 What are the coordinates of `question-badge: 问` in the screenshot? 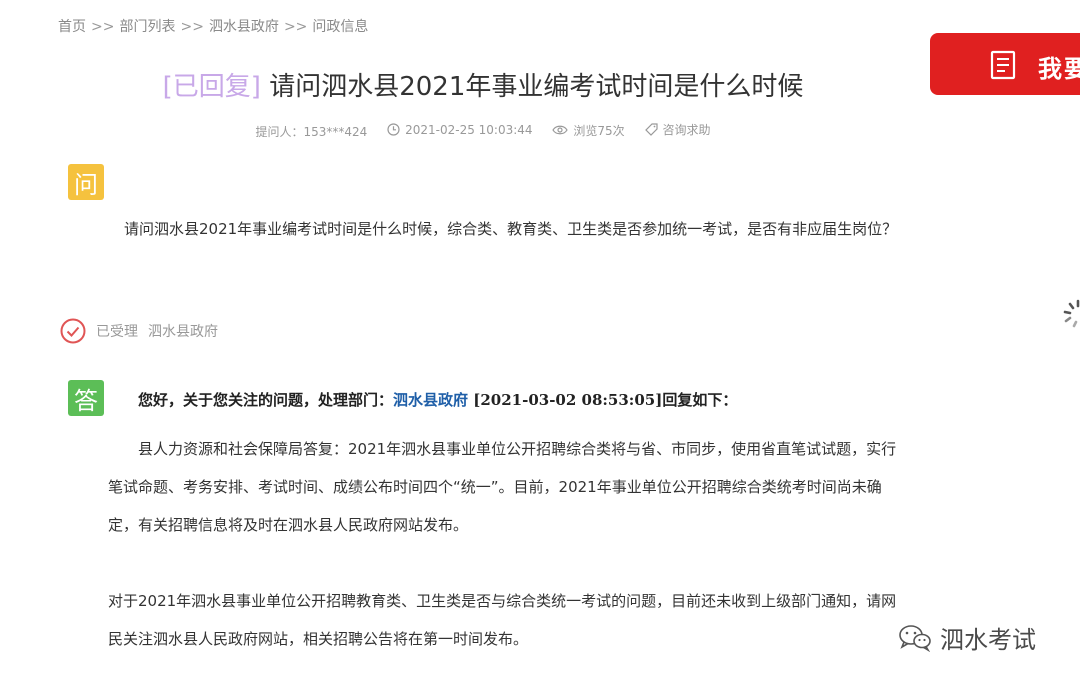 It's located at (86, 182).